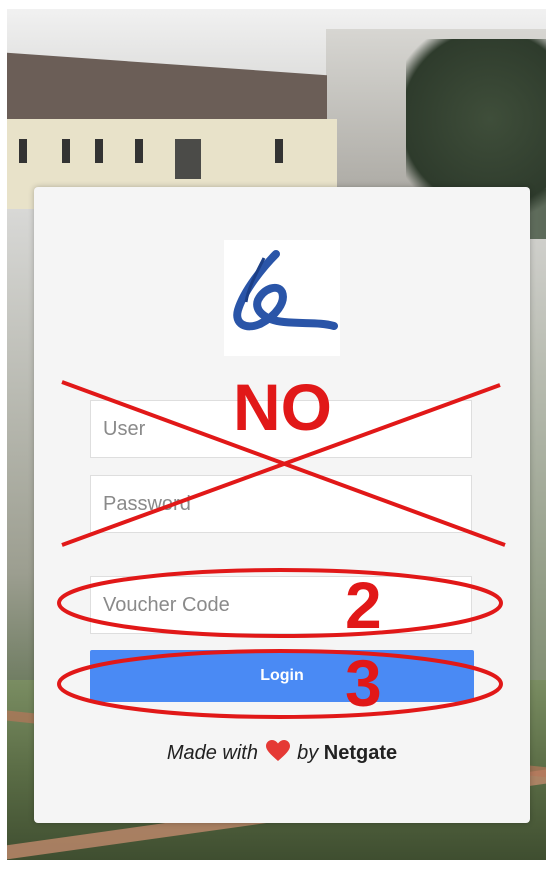 The height and width of the screenshot is (869, 553). Describe the element at coordinates (282, 676) in the screenshot. I see `login-button: Login` at that location.